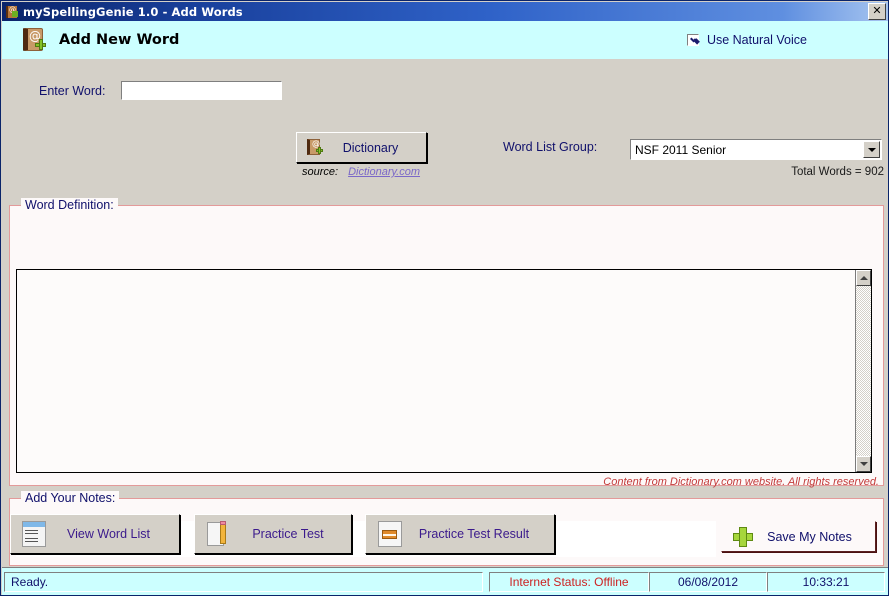 This screenshot has width=889, height=596. What do you see at coordinates (863, 278) in the screenshot?
I see `scroll-up-icon` at bounding box center [863, 278].